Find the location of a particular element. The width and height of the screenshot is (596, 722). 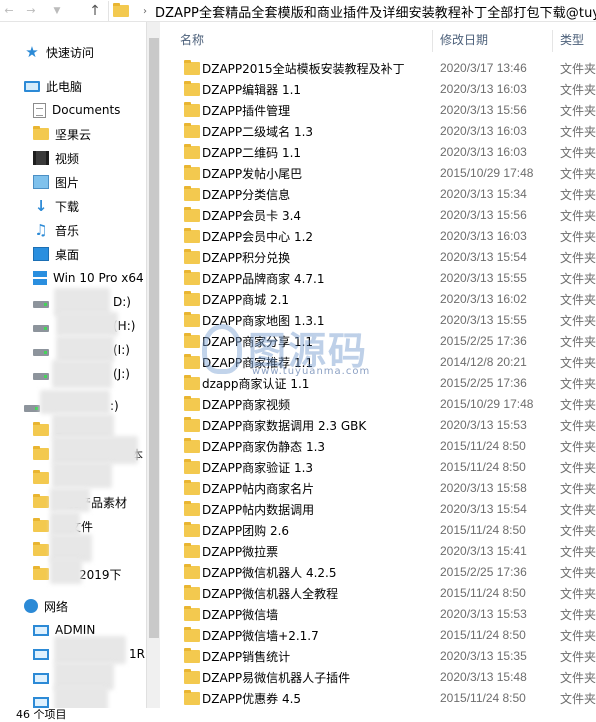

file-row: DZAPP插件管理 2020/3/13 15:56 文件夹 is located at coordinates (383, 110).